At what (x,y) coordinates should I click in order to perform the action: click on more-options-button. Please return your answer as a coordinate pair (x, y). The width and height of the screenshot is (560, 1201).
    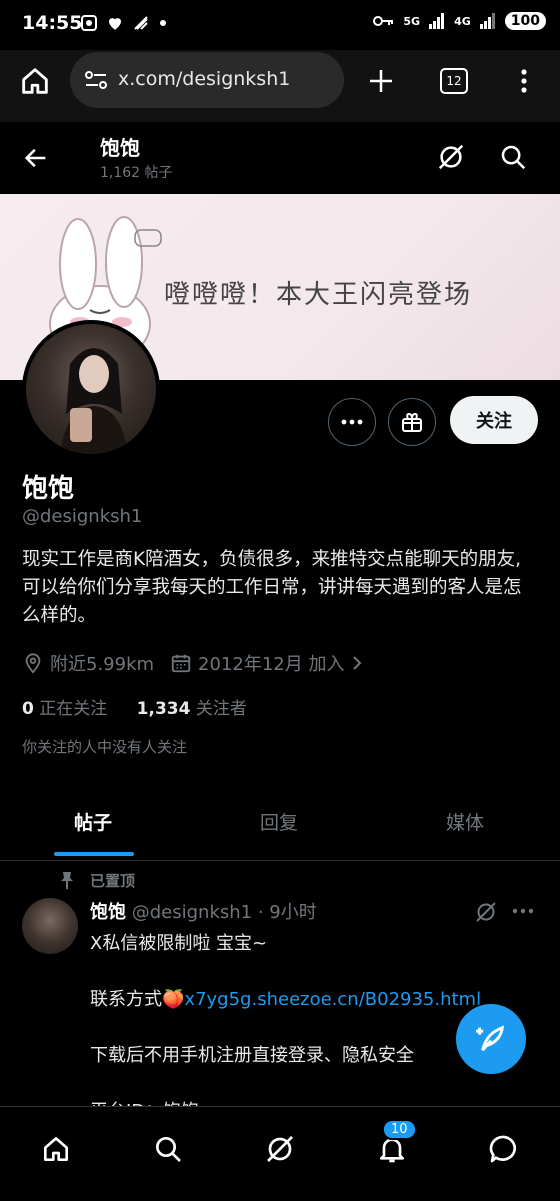
    Looking at the image, I should click on (352, 422).